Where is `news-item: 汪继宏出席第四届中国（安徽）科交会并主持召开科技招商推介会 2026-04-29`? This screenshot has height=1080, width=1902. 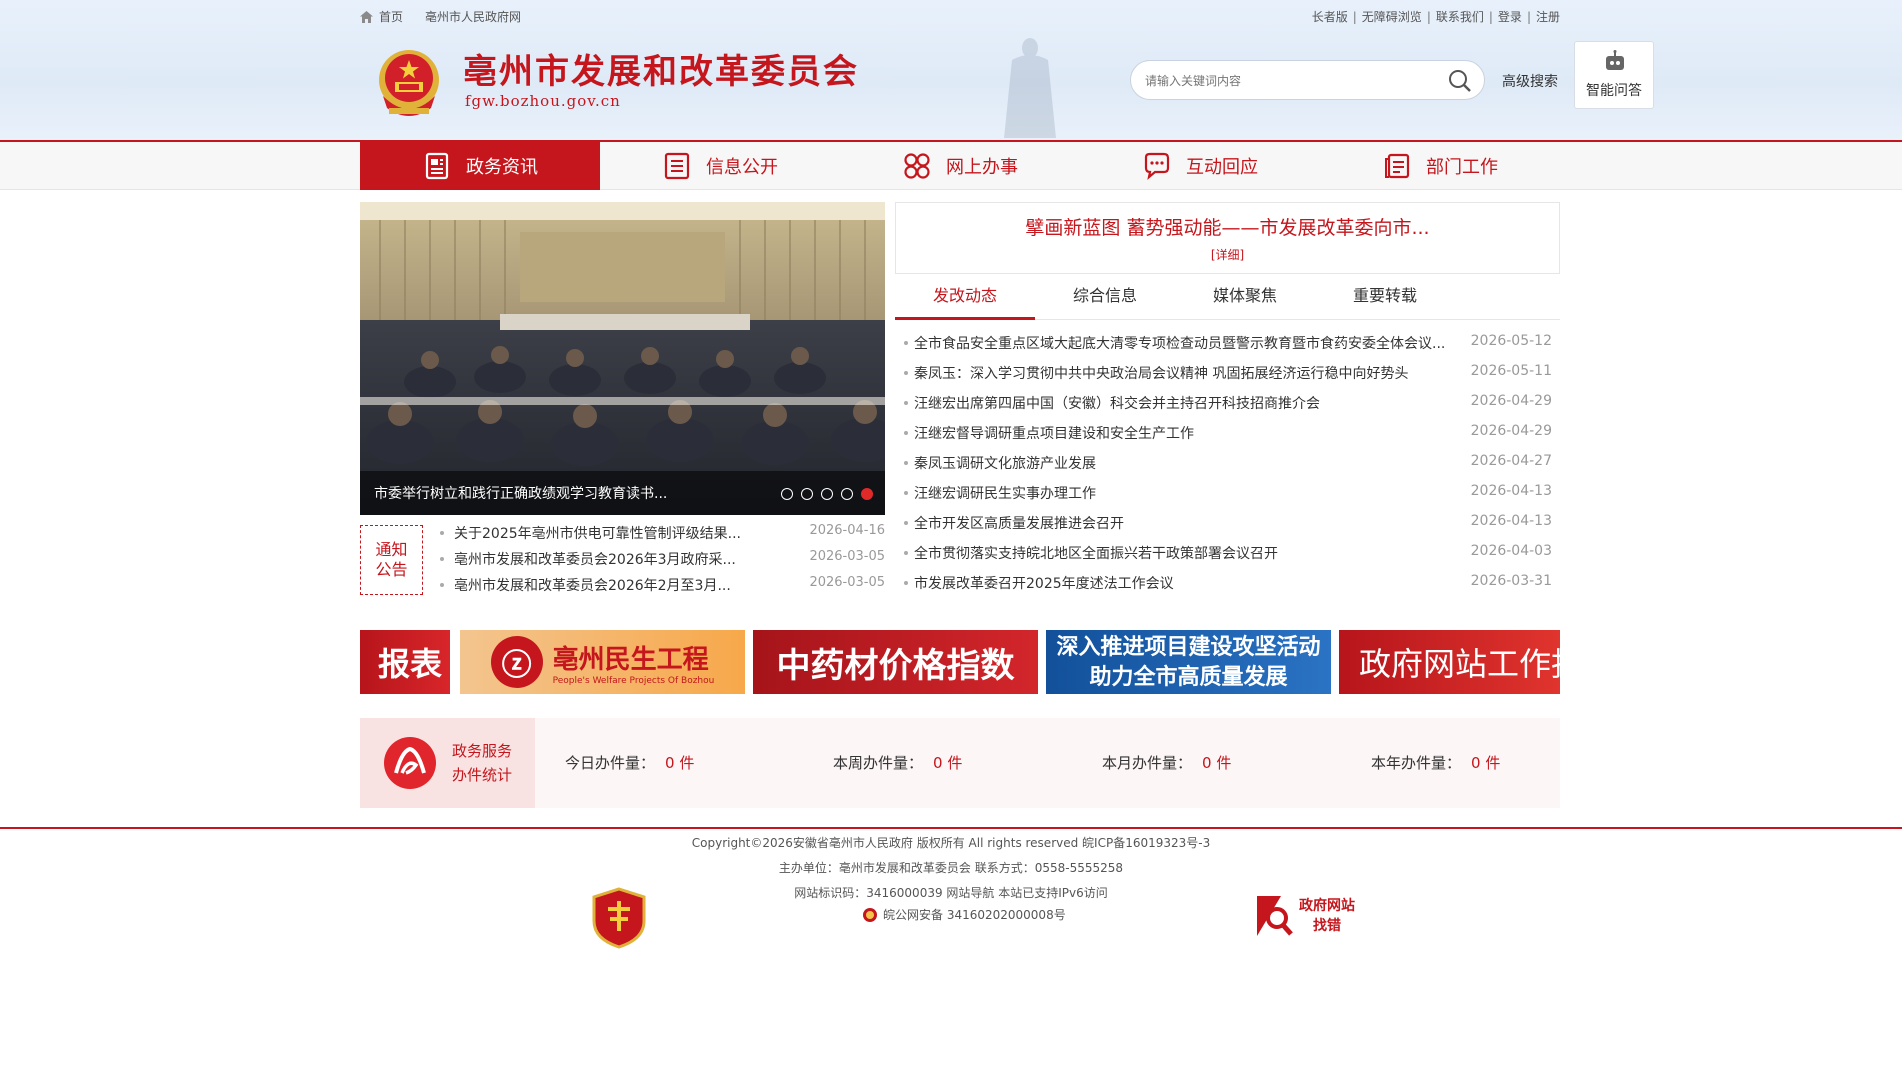 news-item: 汪继宏出席第四届中国（安徽）科交会并主持召开科技招商推介会 2026-04-29 is located at coordinates (1227, 403).